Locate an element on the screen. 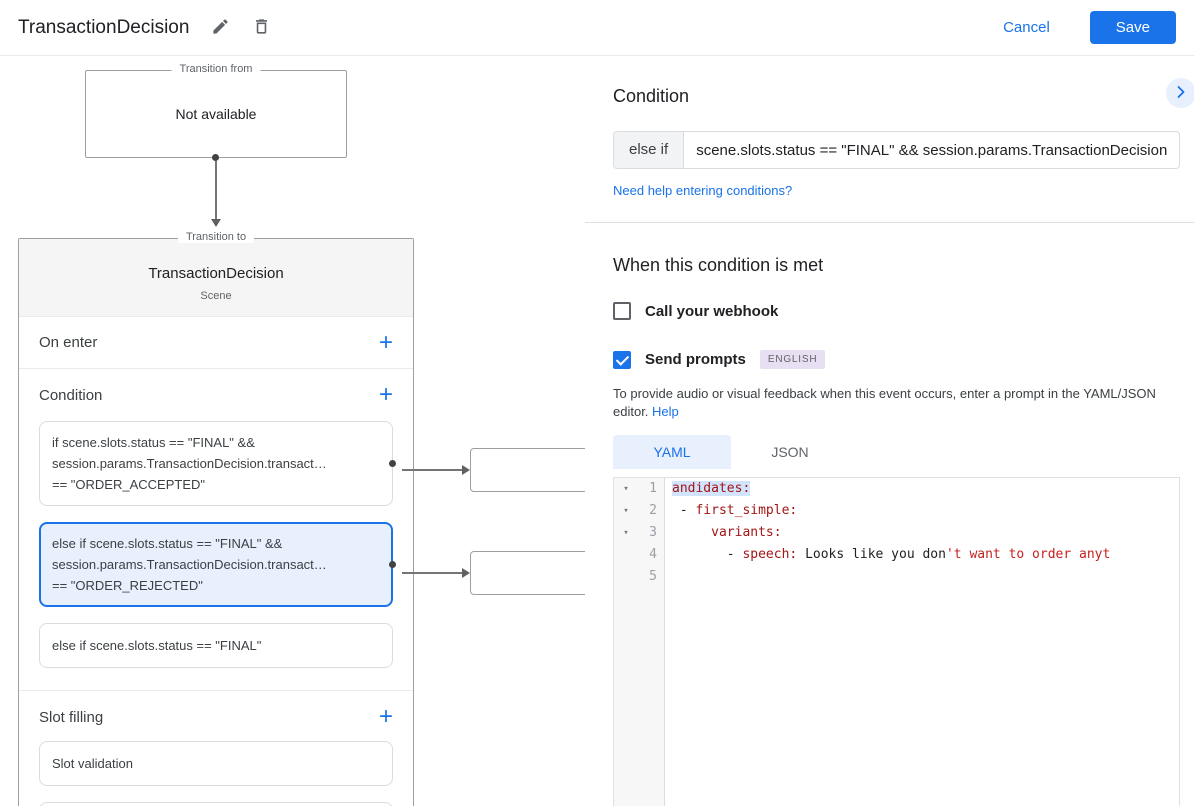 This screenshot has width=1194, height=806. send-prompts-label: Send prompts is located at coordinates (695, 359).